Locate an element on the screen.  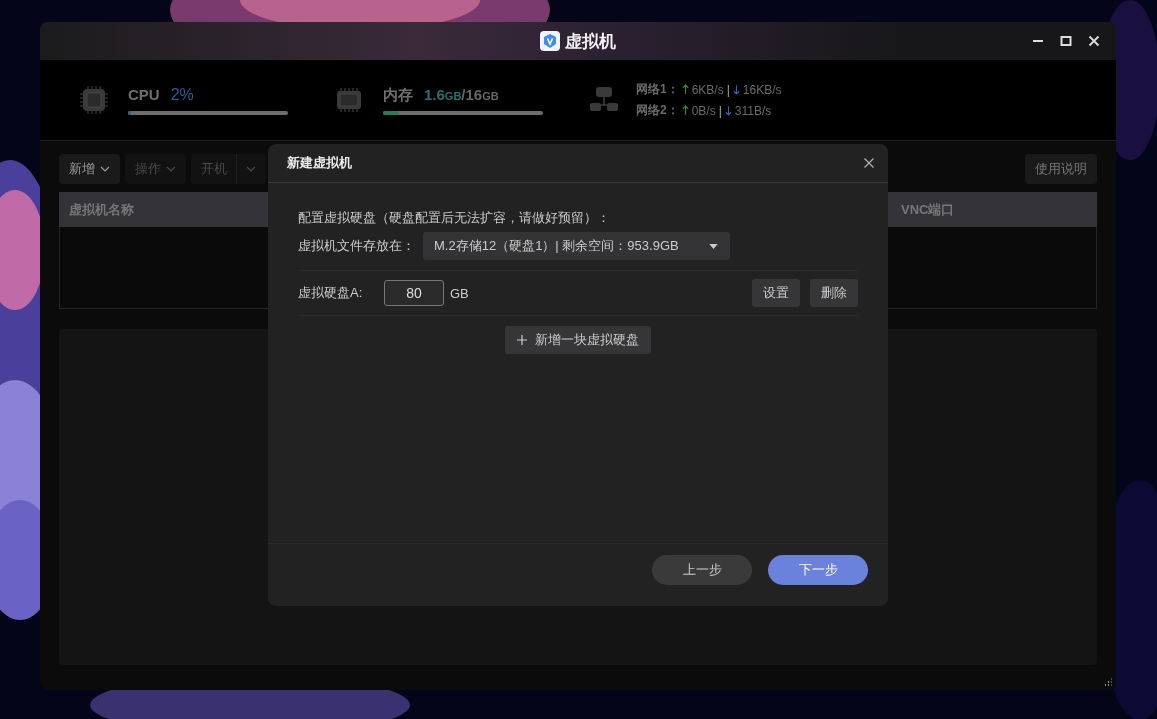
download-rate: 311B/s is located at coordinates (753, 110).